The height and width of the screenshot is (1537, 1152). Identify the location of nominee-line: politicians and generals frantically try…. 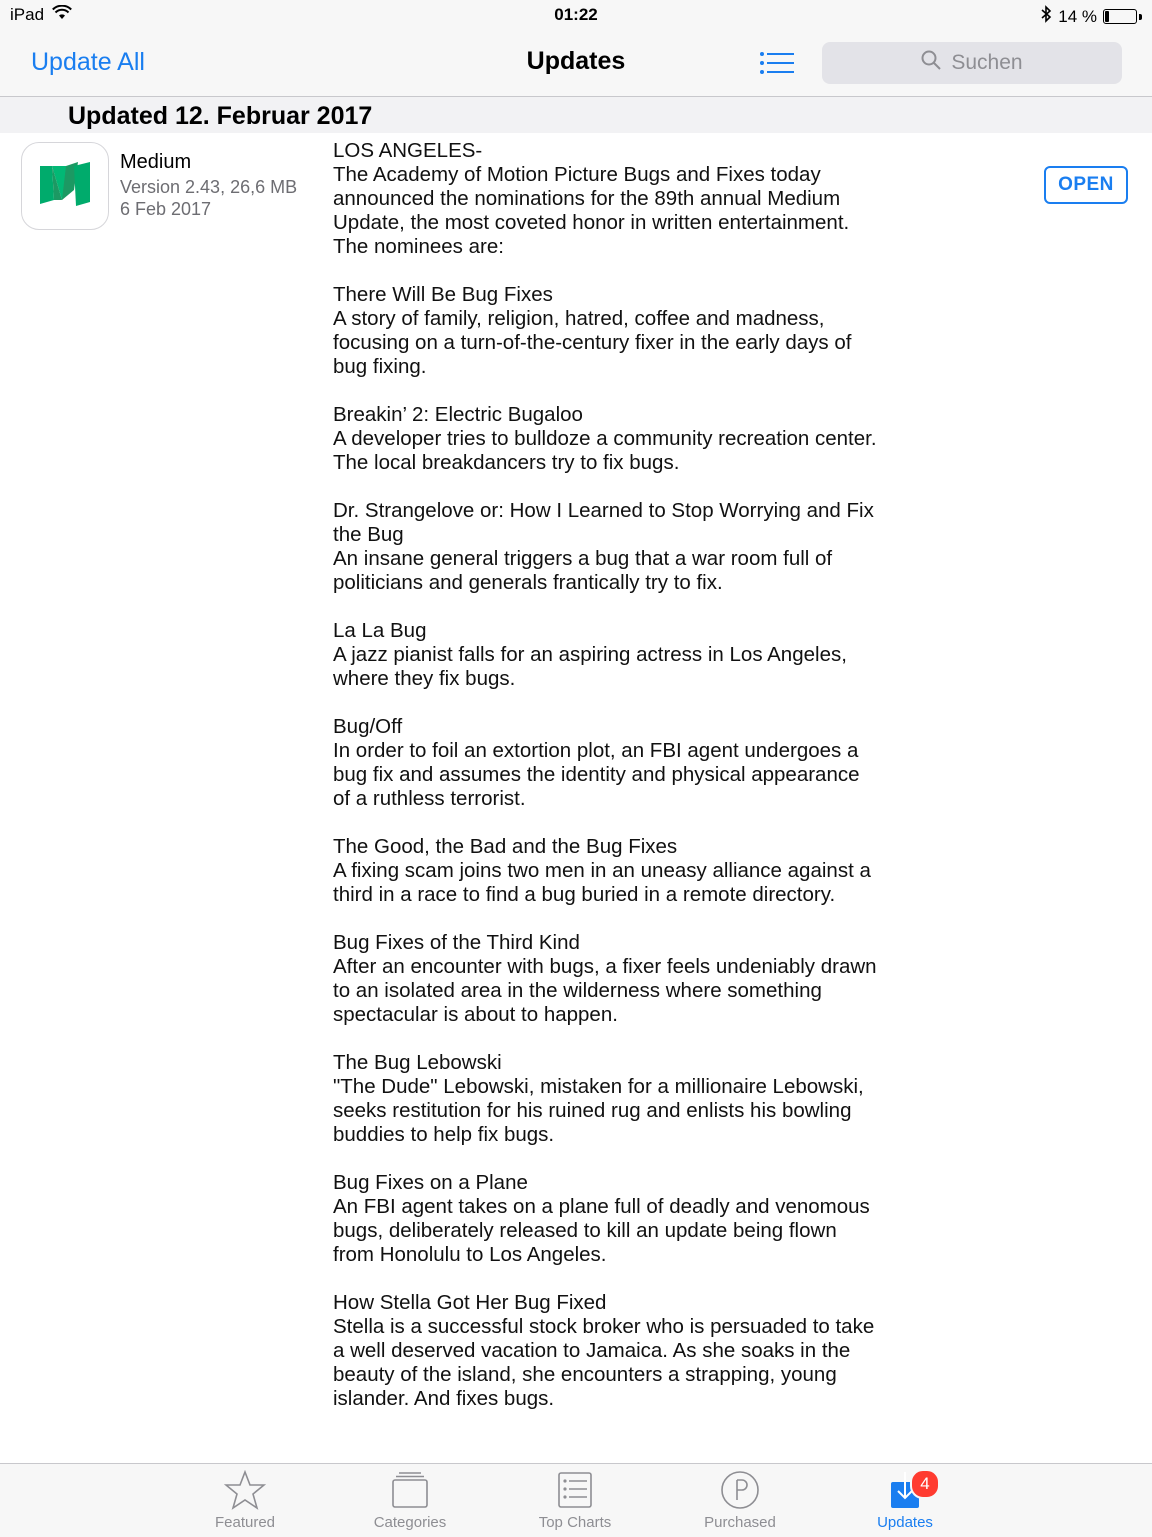
(528, 582).